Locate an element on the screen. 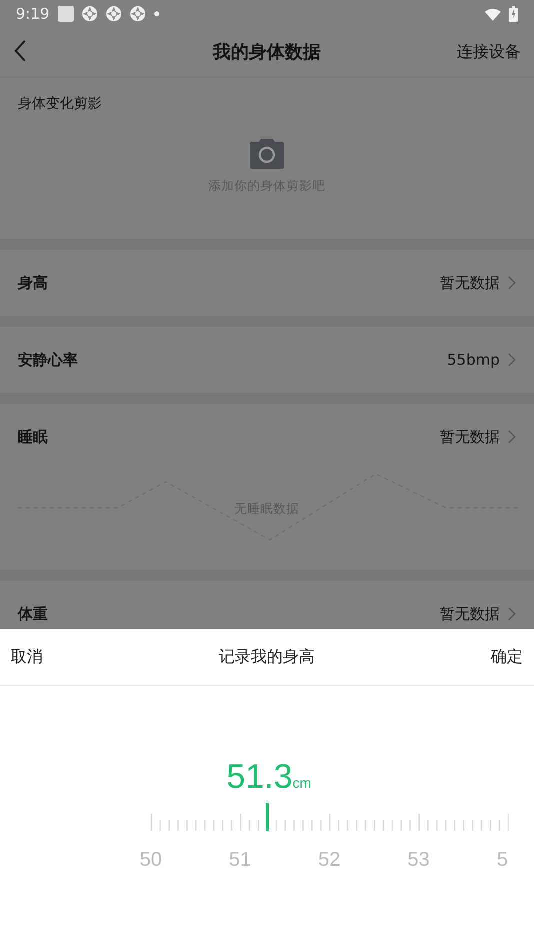  unit-label: cm is located at coordinates (302, 783).